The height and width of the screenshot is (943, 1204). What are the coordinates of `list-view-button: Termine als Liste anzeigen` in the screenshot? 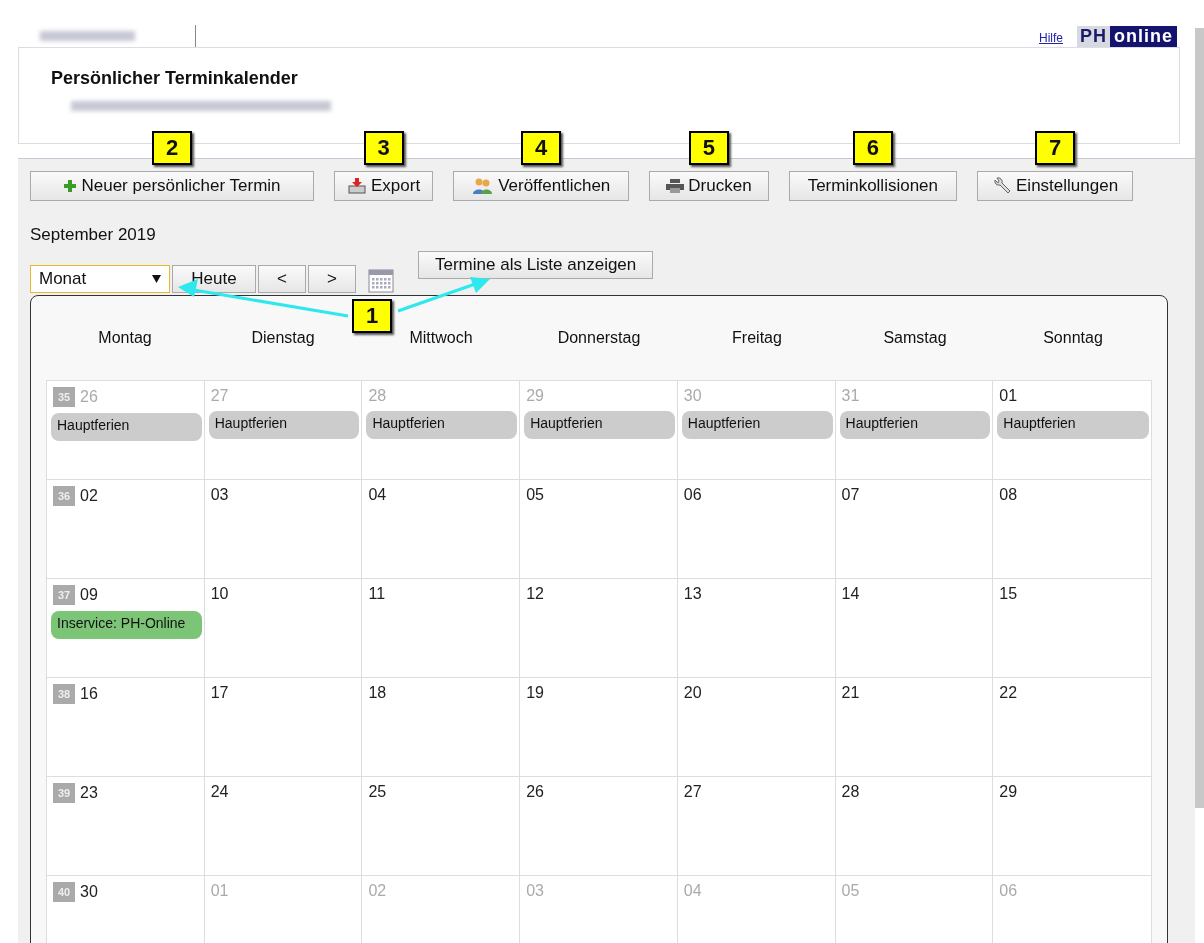 It's located at (536, 265).